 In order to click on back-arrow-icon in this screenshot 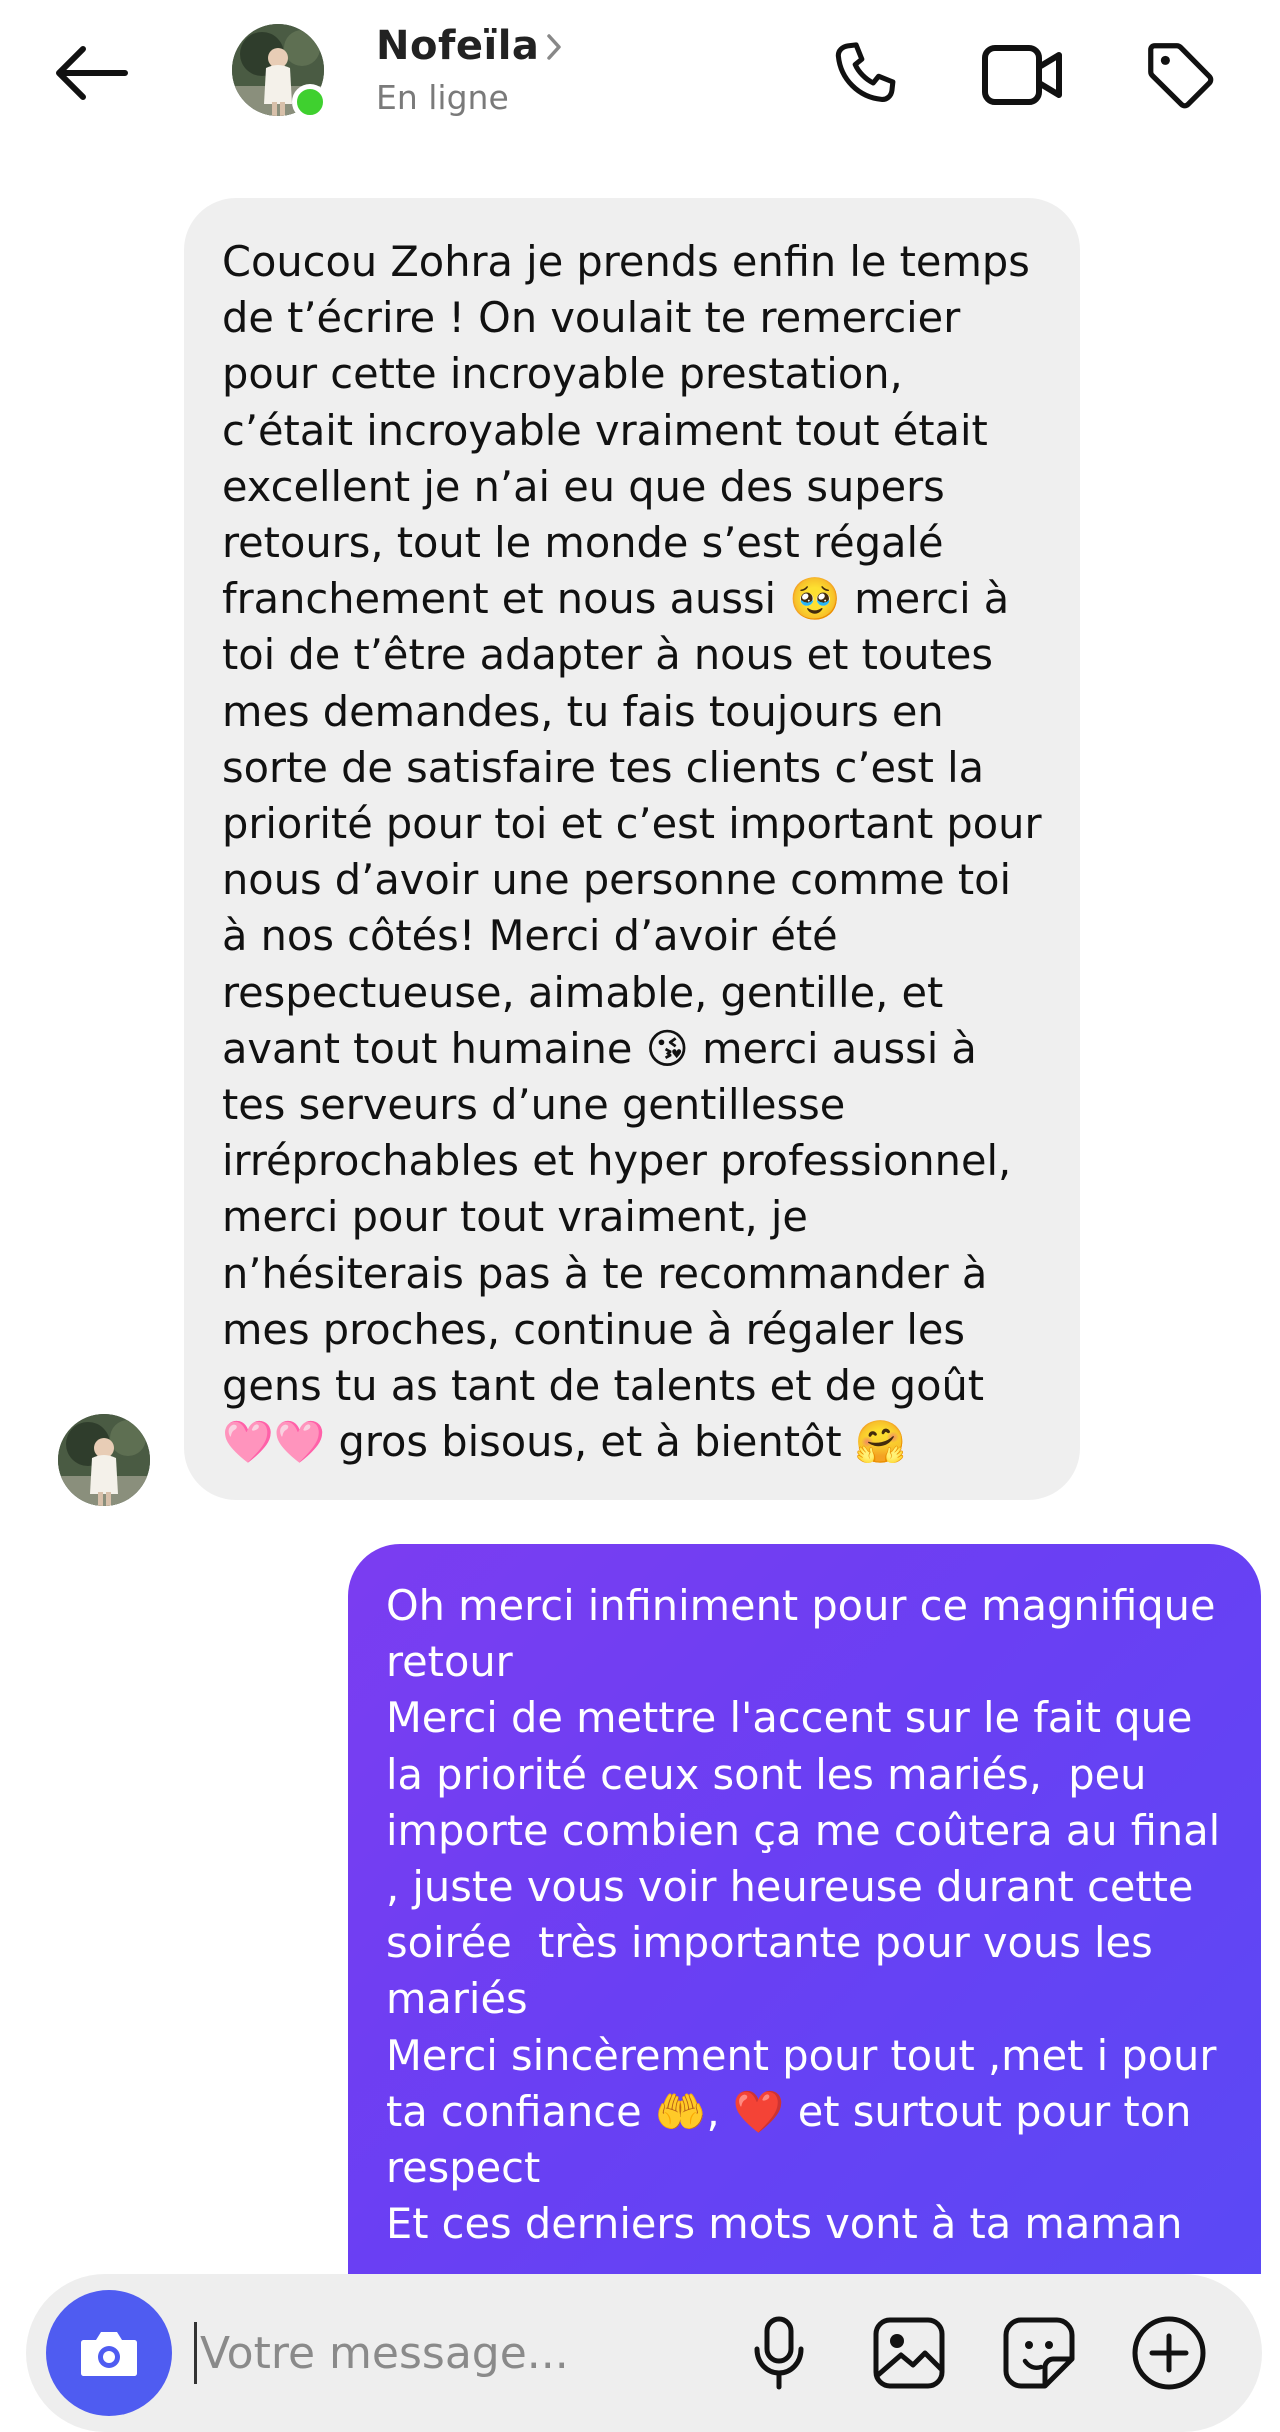, I will do `click(91, 73)`.